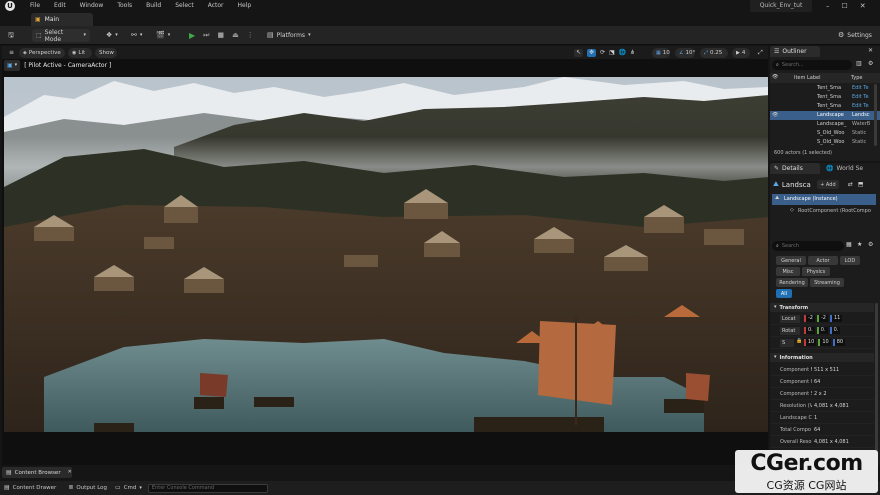  I want to click on stop-icon: ■, so click(220, 35).